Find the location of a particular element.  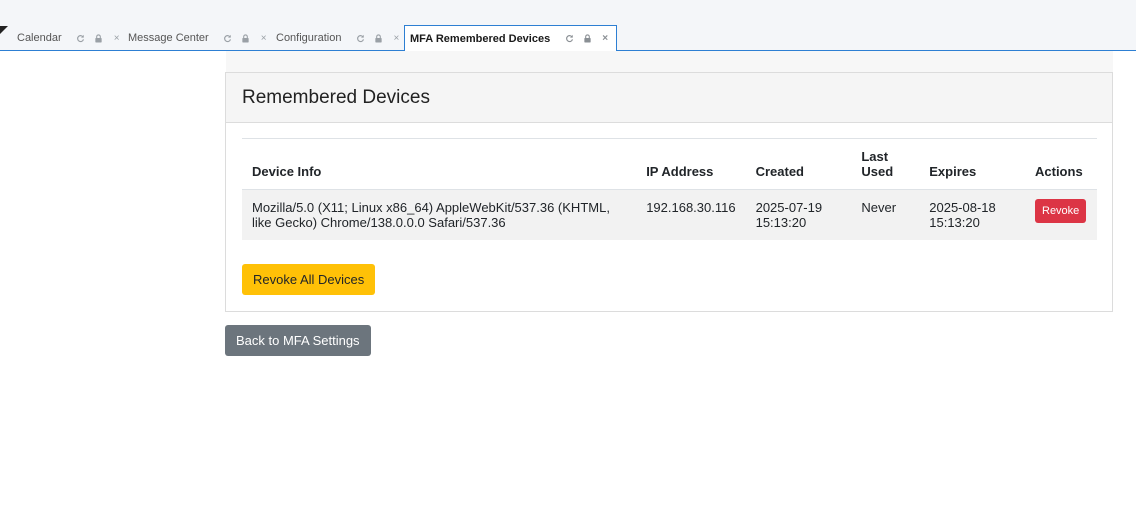

actions-cell: Revoke is located at coordinates (1061, 214).